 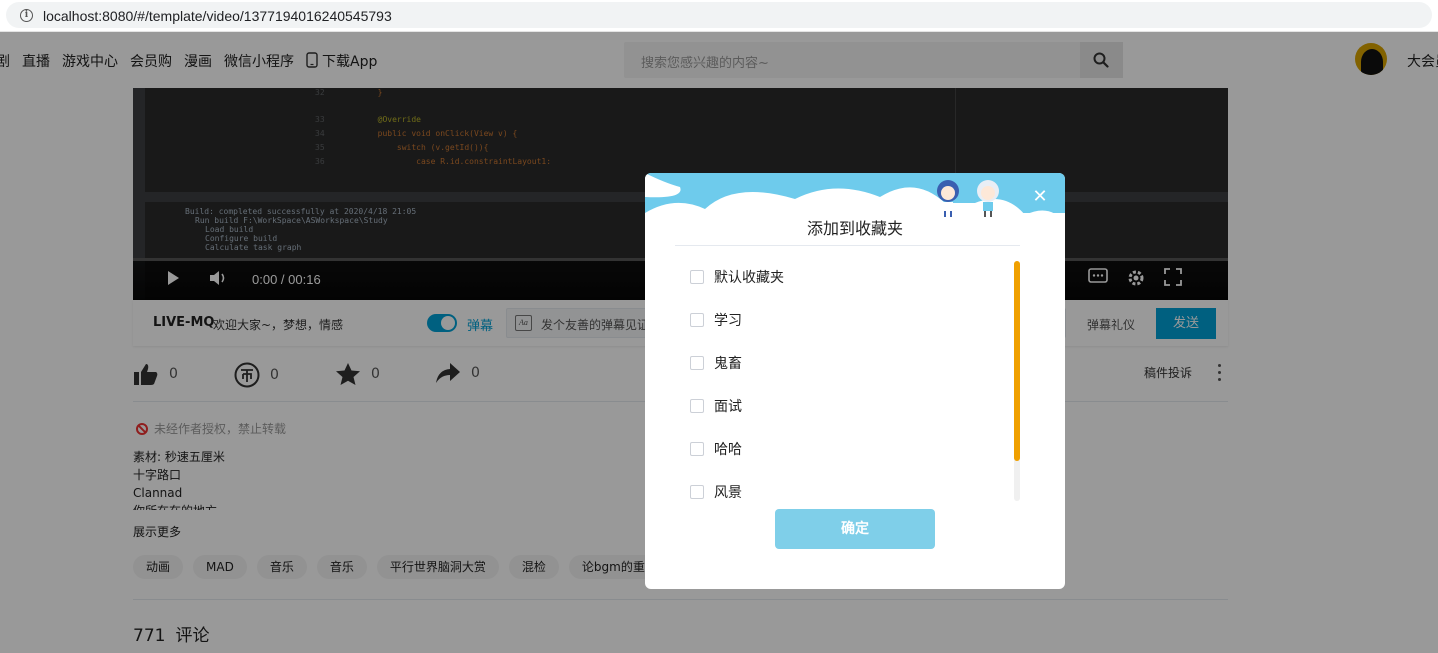 What do you see at coordinates (850, 319) in the screenshot?
I see `folder-item: 学习` at bounding box center [850, 319].